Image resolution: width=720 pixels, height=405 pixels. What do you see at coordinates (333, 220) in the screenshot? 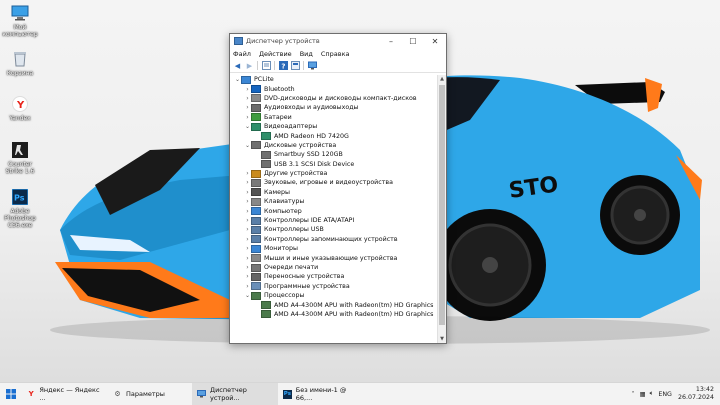
I see `tree-category-item: › Контроллеры IDE ATA/ATAPI` at bounding box center [333, 220].